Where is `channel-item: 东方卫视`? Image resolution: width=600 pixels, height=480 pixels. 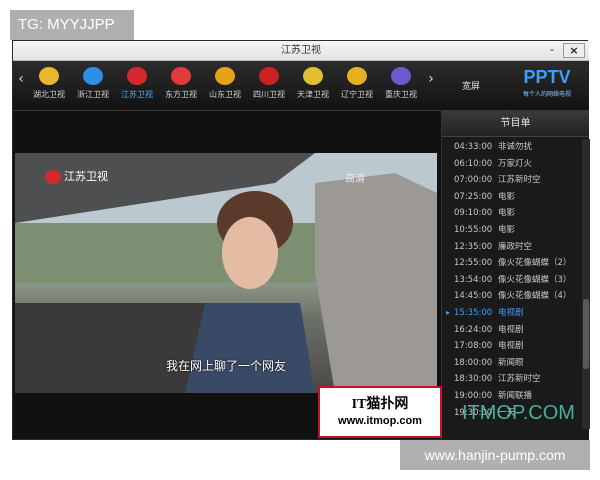 channel-item: 东方卫视 is located at coordinates (181, 86).